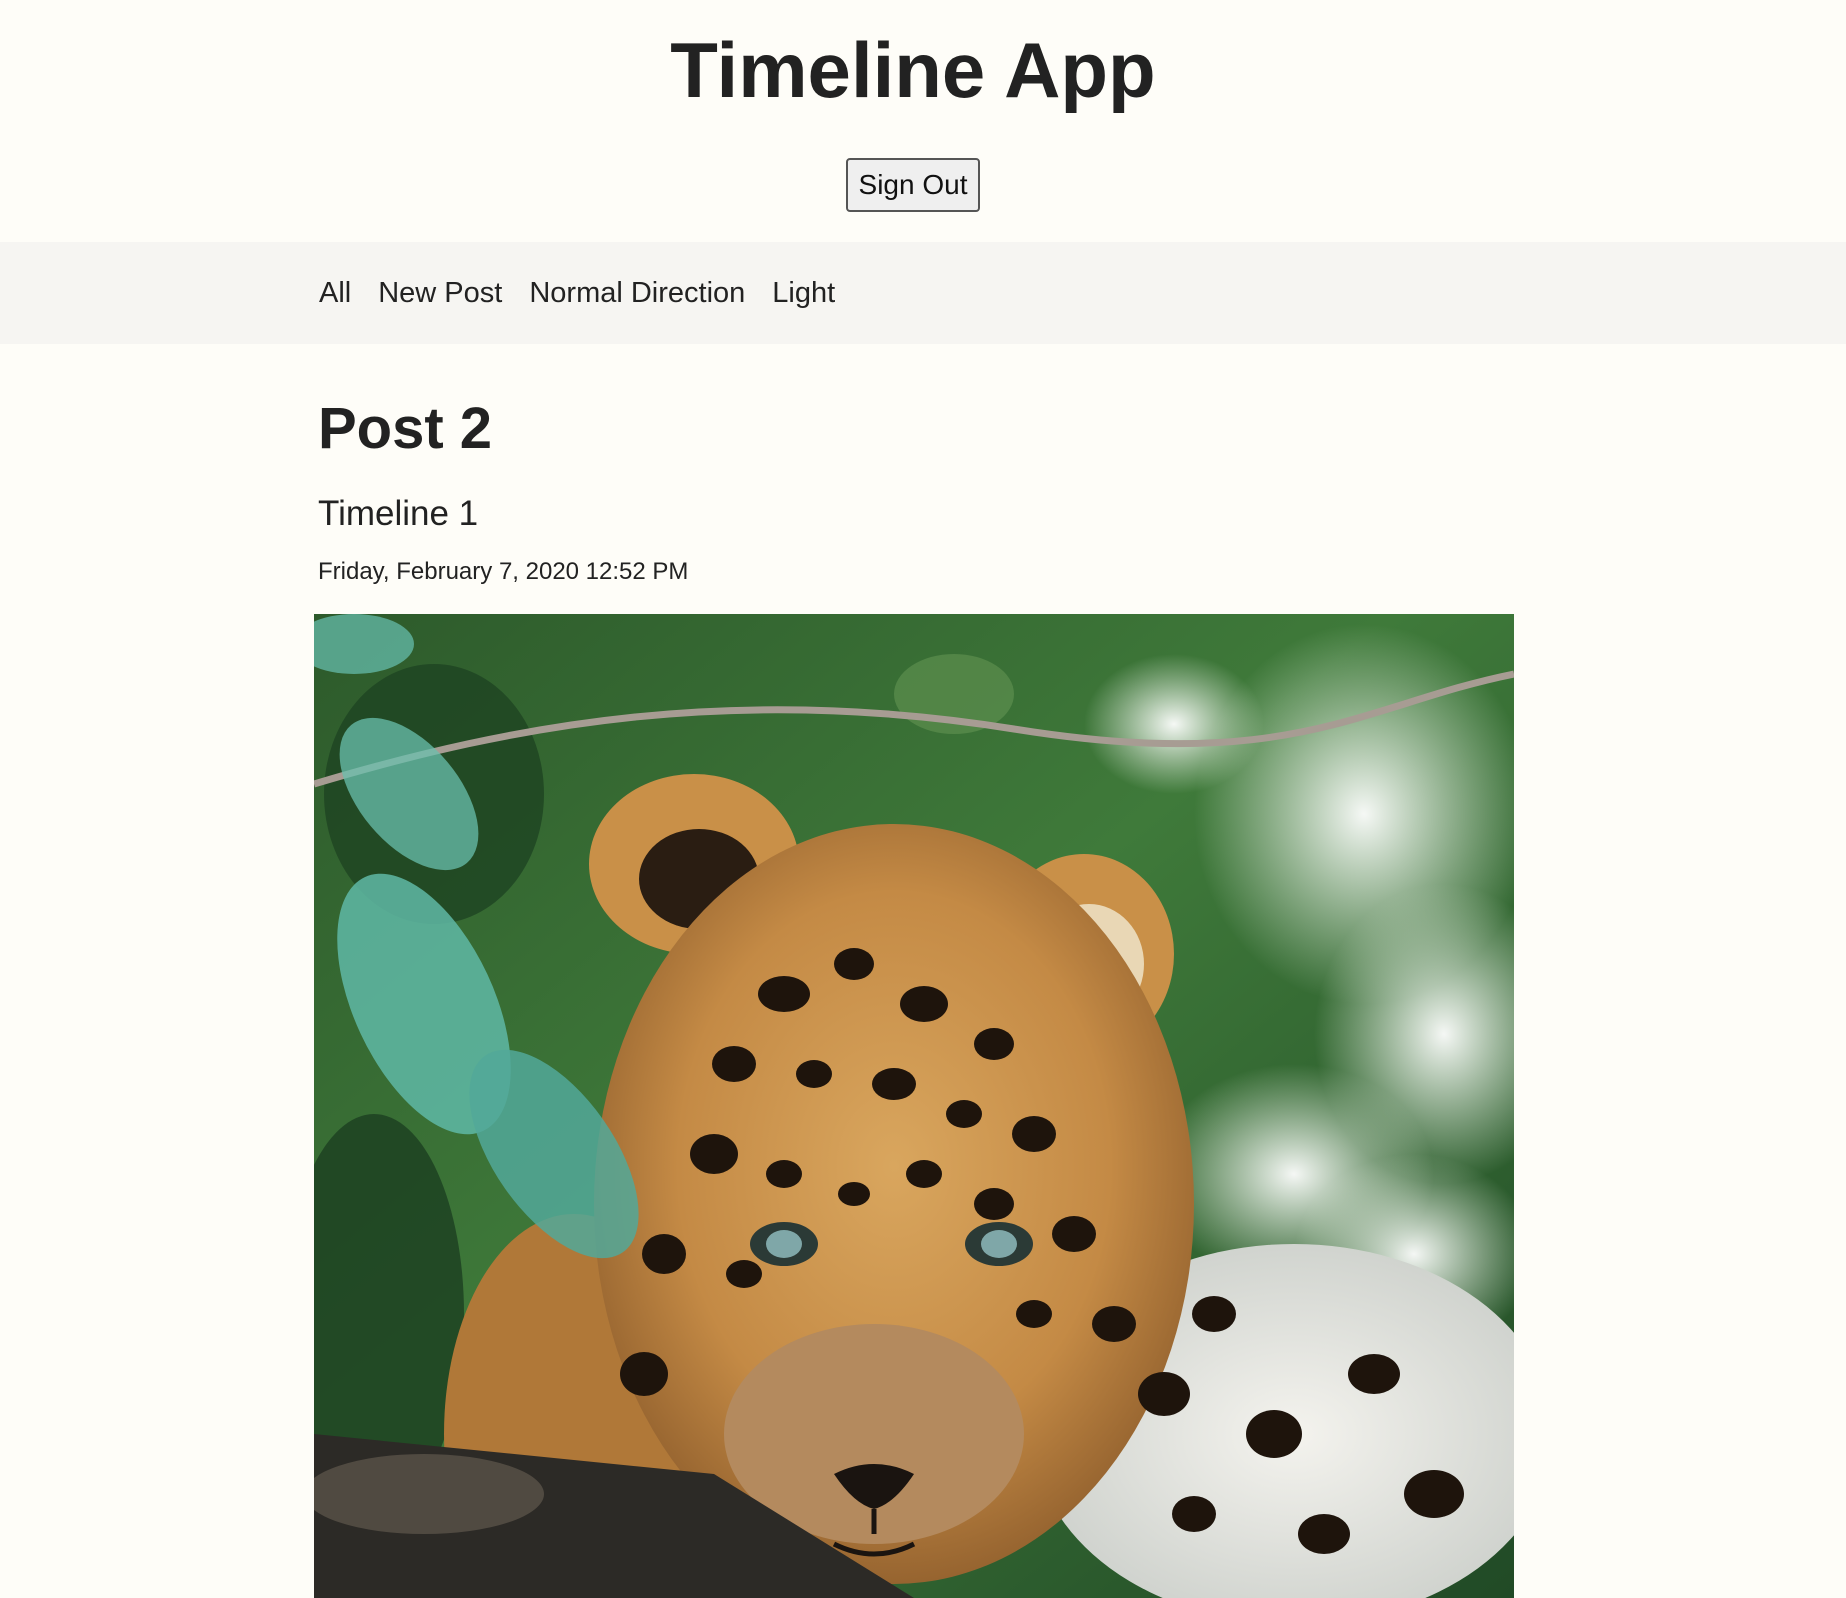 Image resolution: width=1846 pixels, height=1598 pixels. I want to click on sign-out-button: Sign Out, so click(913, 185).